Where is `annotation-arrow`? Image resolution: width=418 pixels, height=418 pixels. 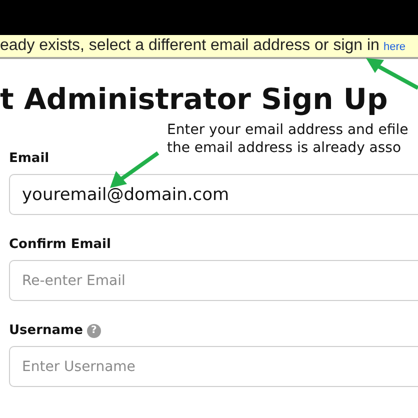 annotation-arrow is located at coordinates (135, 169).